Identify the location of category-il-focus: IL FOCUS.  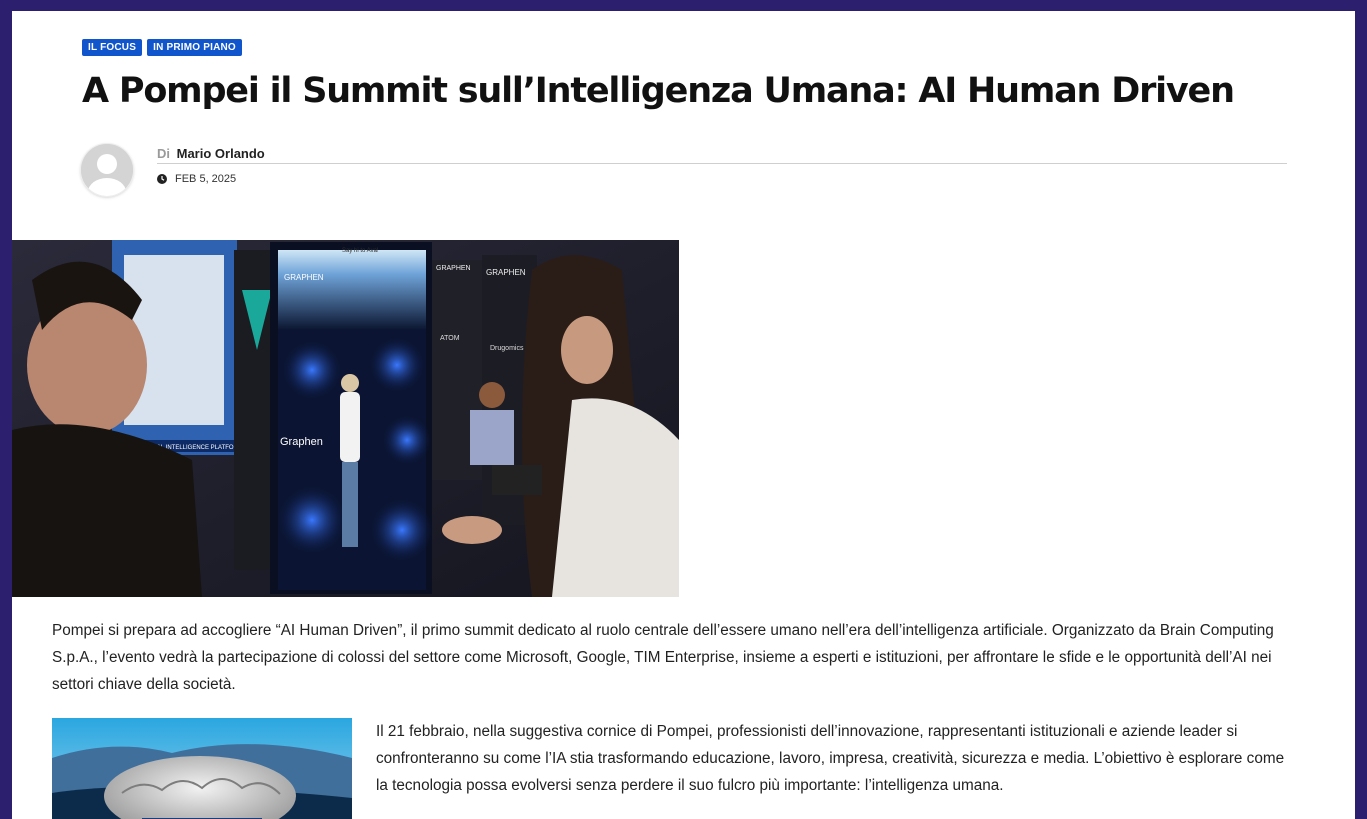
(112, 47).